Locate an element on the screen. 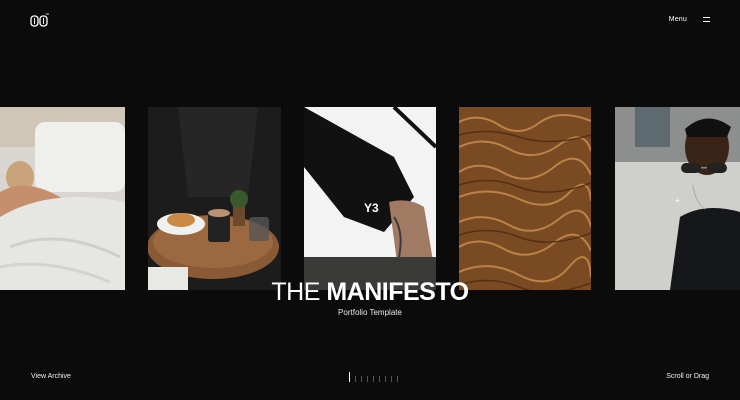  photo-man-with-sunglasses: + is located at coordinates (677, 198).